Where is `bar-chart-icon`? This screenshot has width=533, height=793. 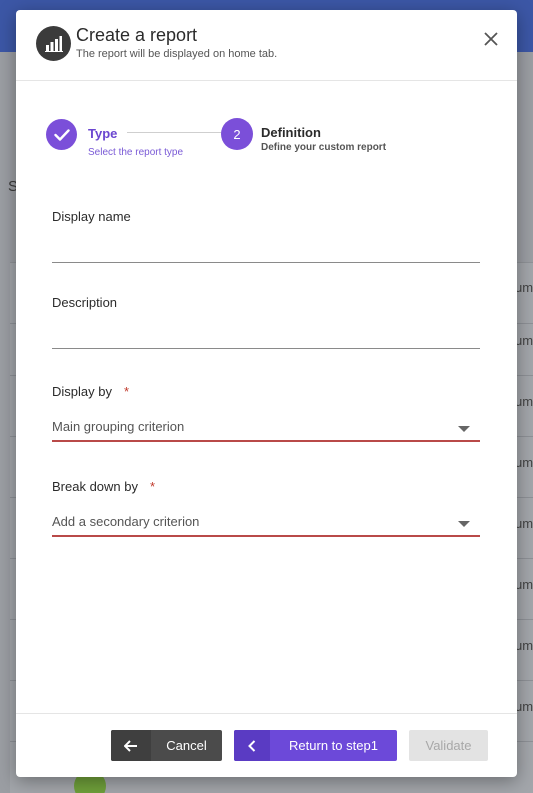
bar-chart-icon is located at coordinates (53, 43).